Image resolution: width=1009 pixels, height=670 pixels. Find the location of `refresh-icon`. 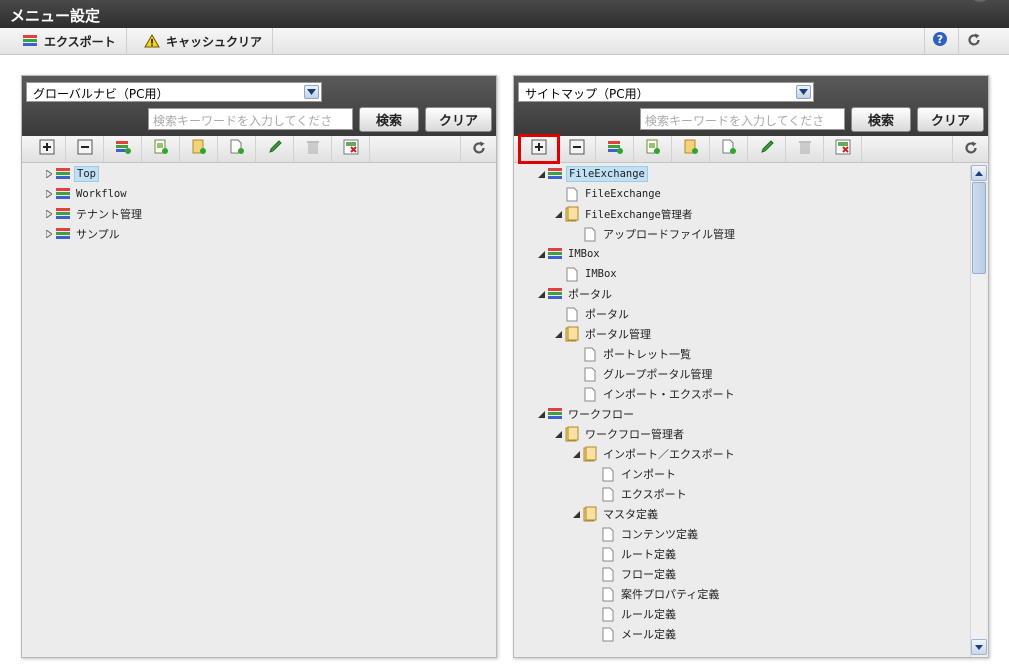

refresh-icon is located at coordinates (974, 41).